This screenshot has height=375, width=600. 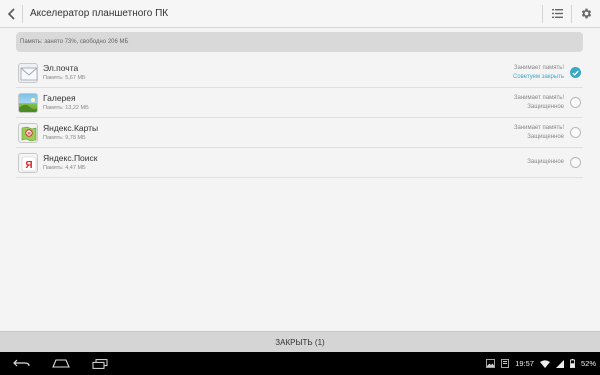 I want to click on system-nav-bar: 19:57 52%, so click(x=300, y=363).